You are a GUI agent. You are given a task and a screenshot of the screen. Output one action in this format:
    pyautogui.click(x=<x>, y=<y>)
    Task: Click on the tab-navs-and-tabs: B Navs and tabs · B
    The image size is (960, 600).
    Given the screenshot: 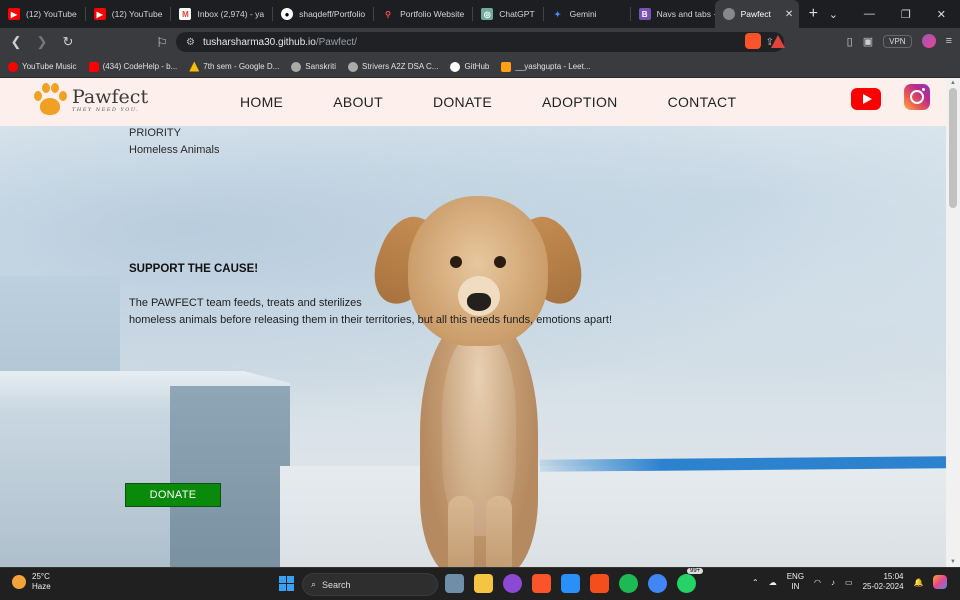 What is the action you would take?
    pyautogui.click(x=673, y=14)
    